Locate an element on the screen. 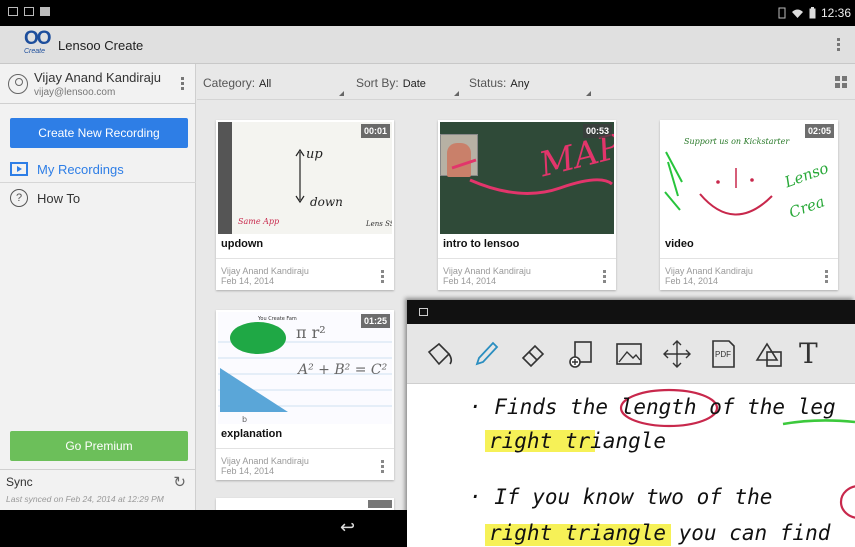 The width and height of the screenshot is (855, 547). sidebar-item-label: How To is located at coordinates (59, 198).